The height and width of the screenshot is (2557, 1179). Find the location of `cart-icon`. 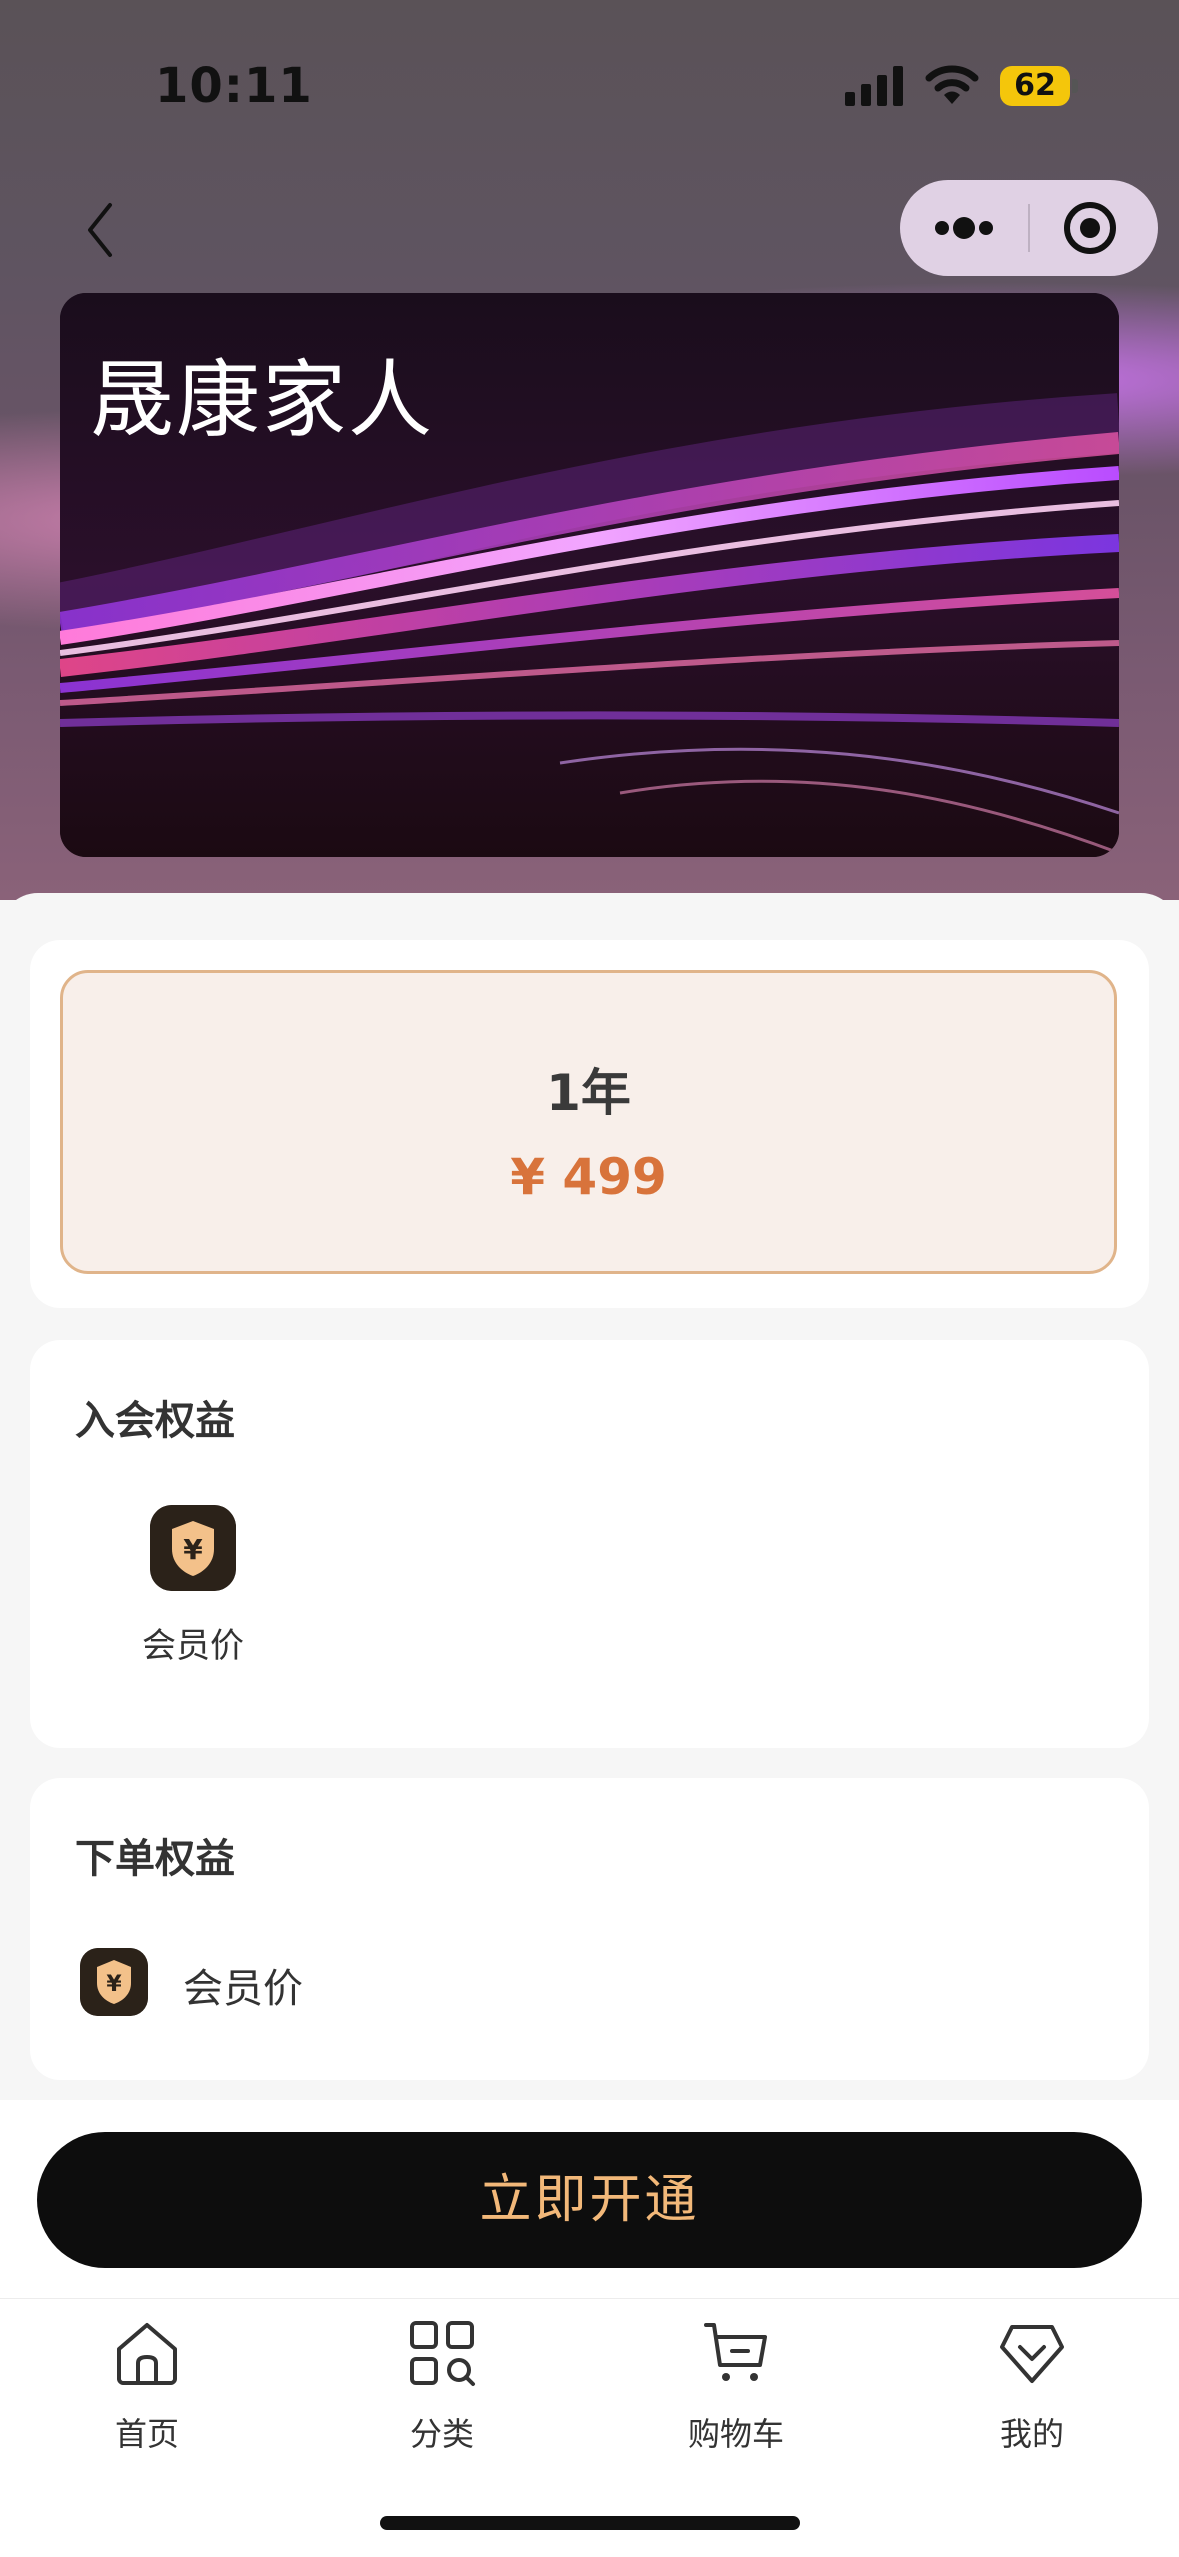

cart-icon is located at coordinates (735, 2352).